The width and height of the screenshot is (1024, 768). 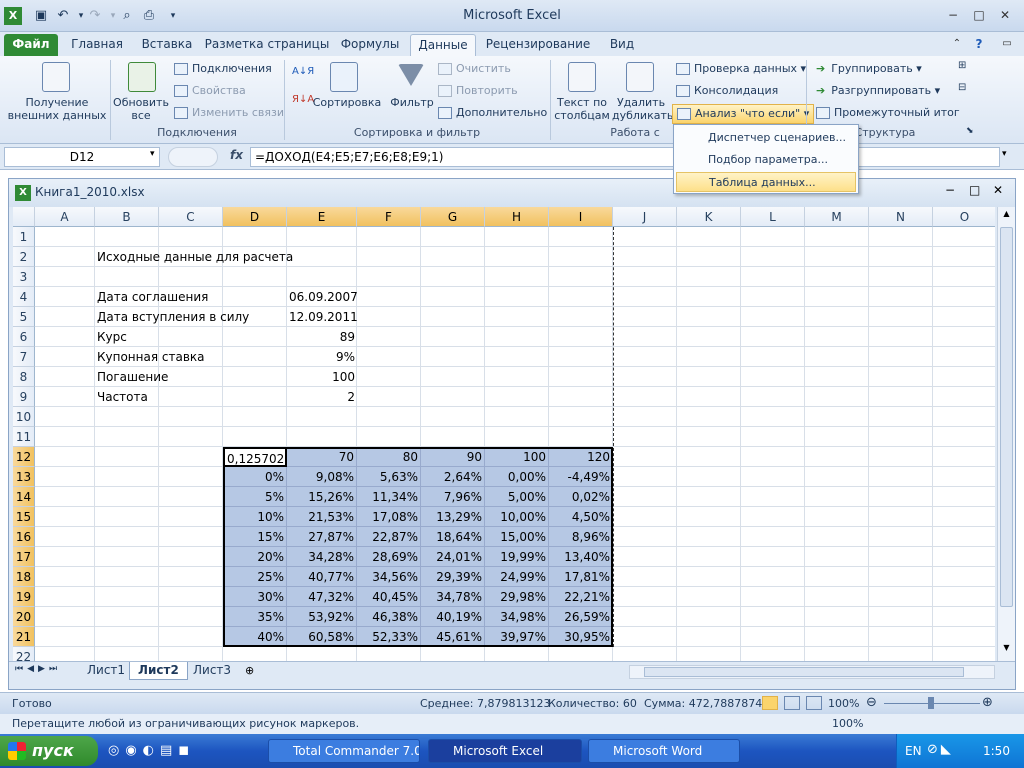 What do you see at coordinates (940, 749) in the screenshot?
I see `tray-icons: ⊘◣` at bounding box center [940, 749].